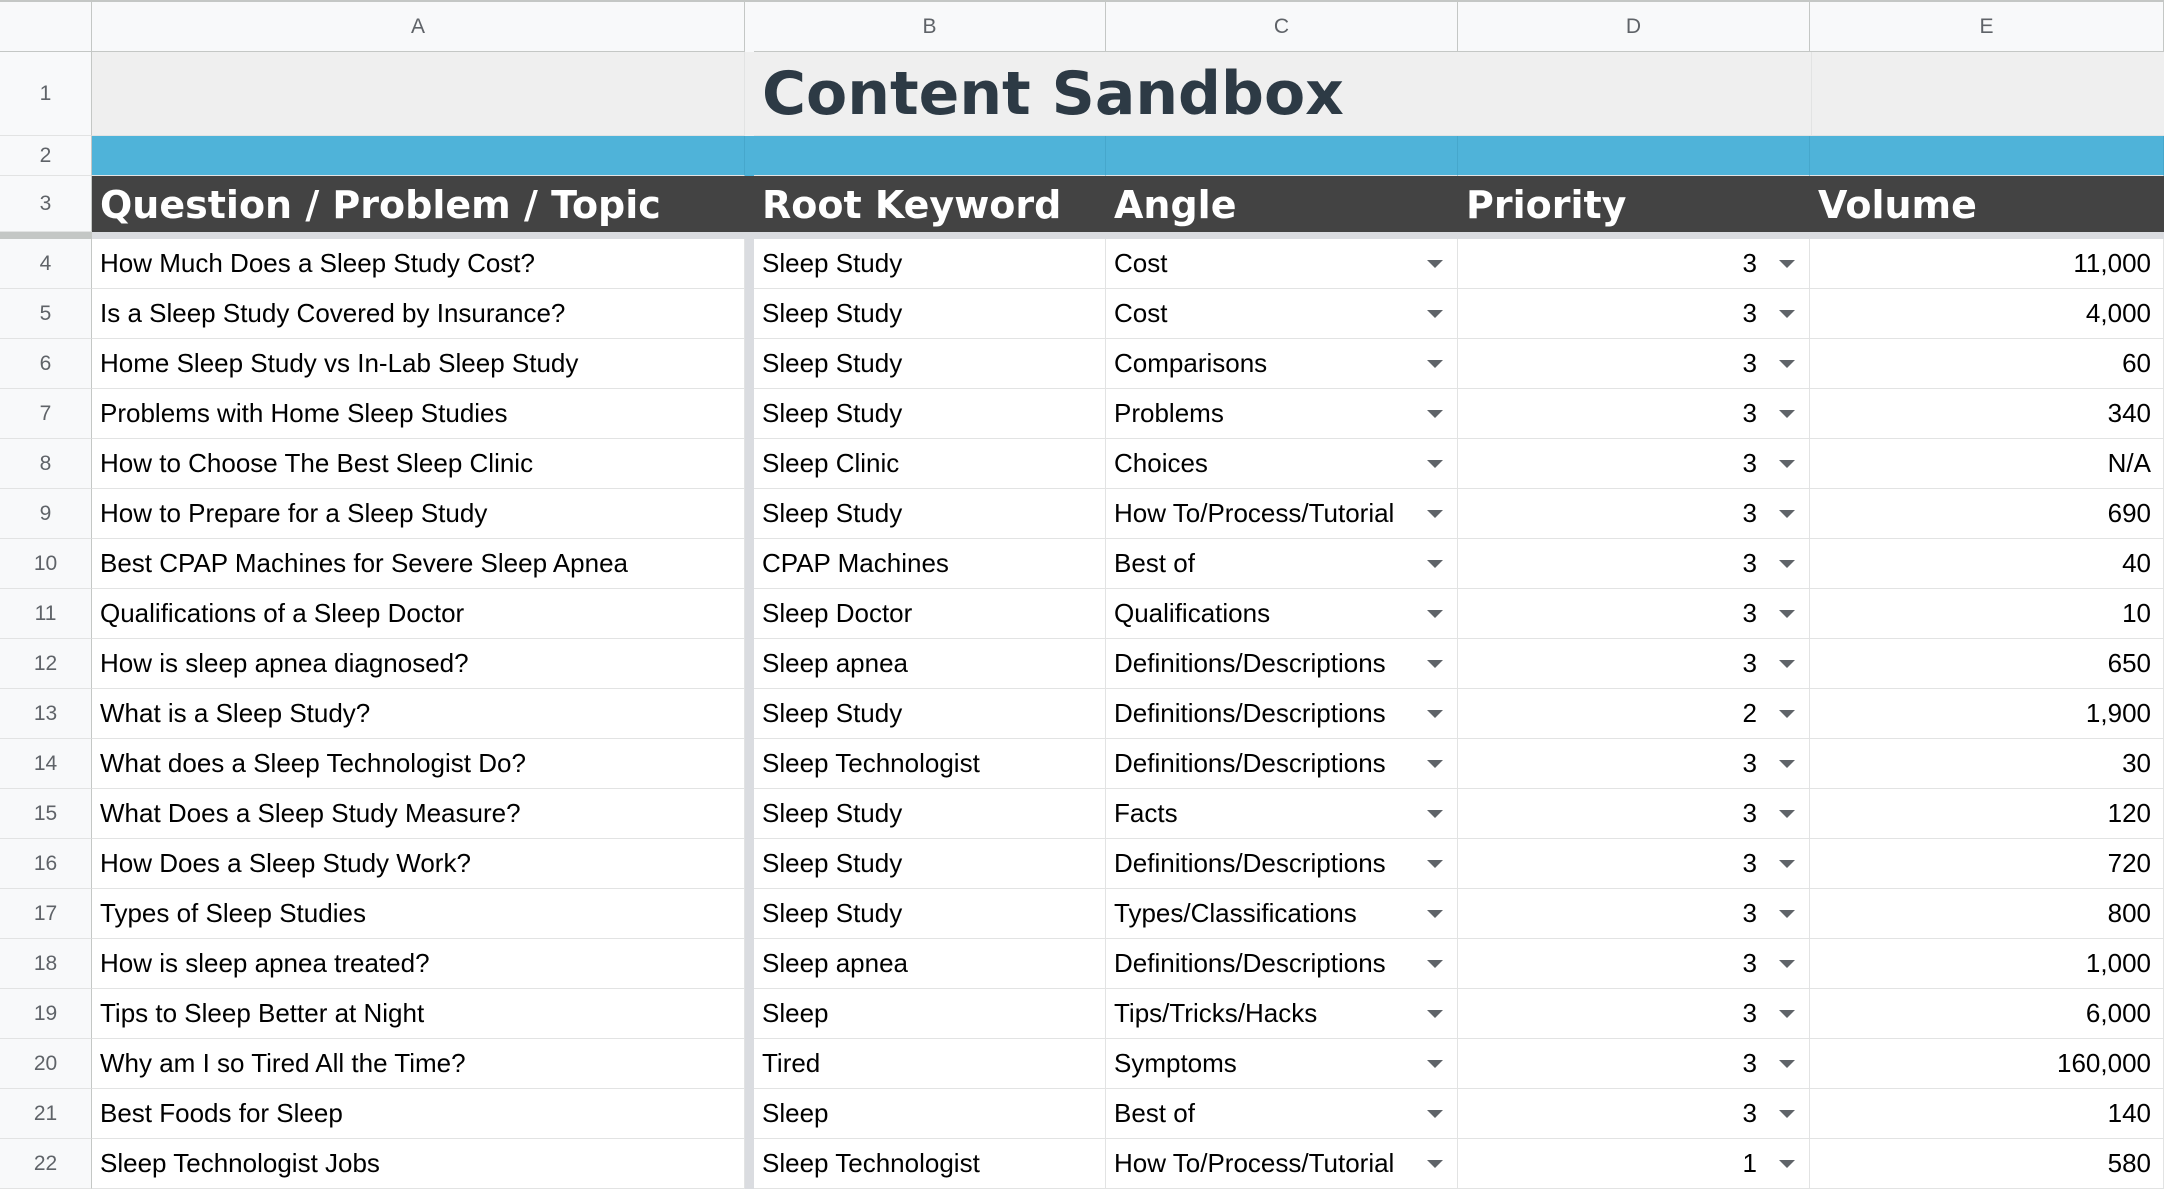 This screenshot has width=2164, height=1192. I want to click on row-number: 7, so click(46, 414).